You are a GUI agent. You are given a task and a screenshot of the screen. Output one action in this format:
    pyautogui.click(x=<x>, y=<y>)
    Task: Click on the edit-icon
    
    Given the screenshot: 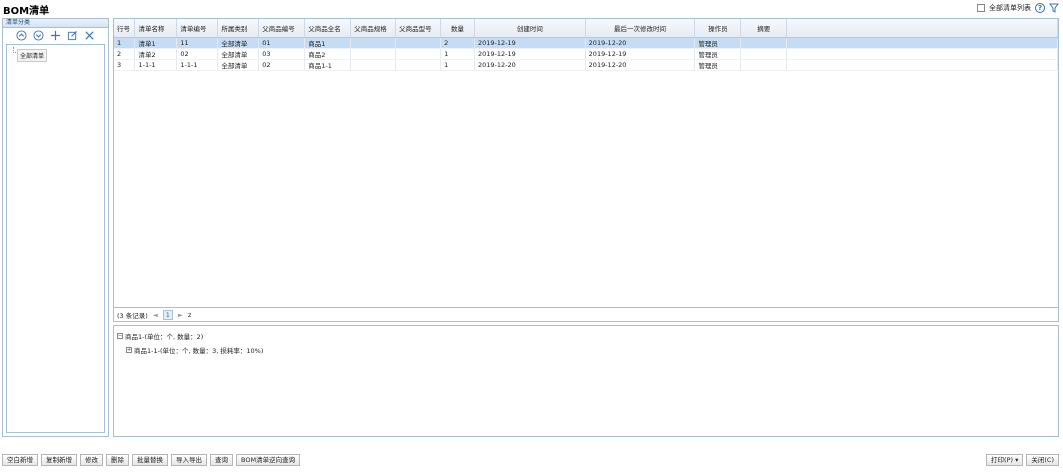 What is the action you would take?
    pyautogui.click(x=72, y=35)
    